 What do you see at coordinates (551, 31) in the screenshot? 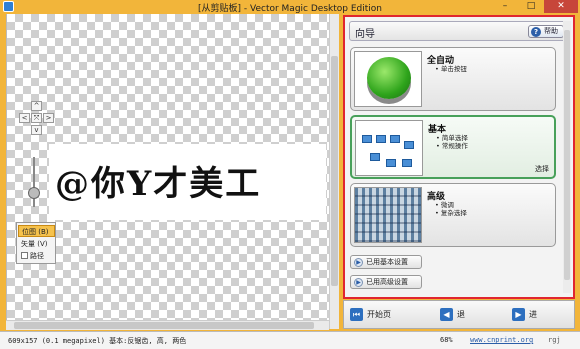
I see `help-label: 帮助` at bounding box center [551, 31].